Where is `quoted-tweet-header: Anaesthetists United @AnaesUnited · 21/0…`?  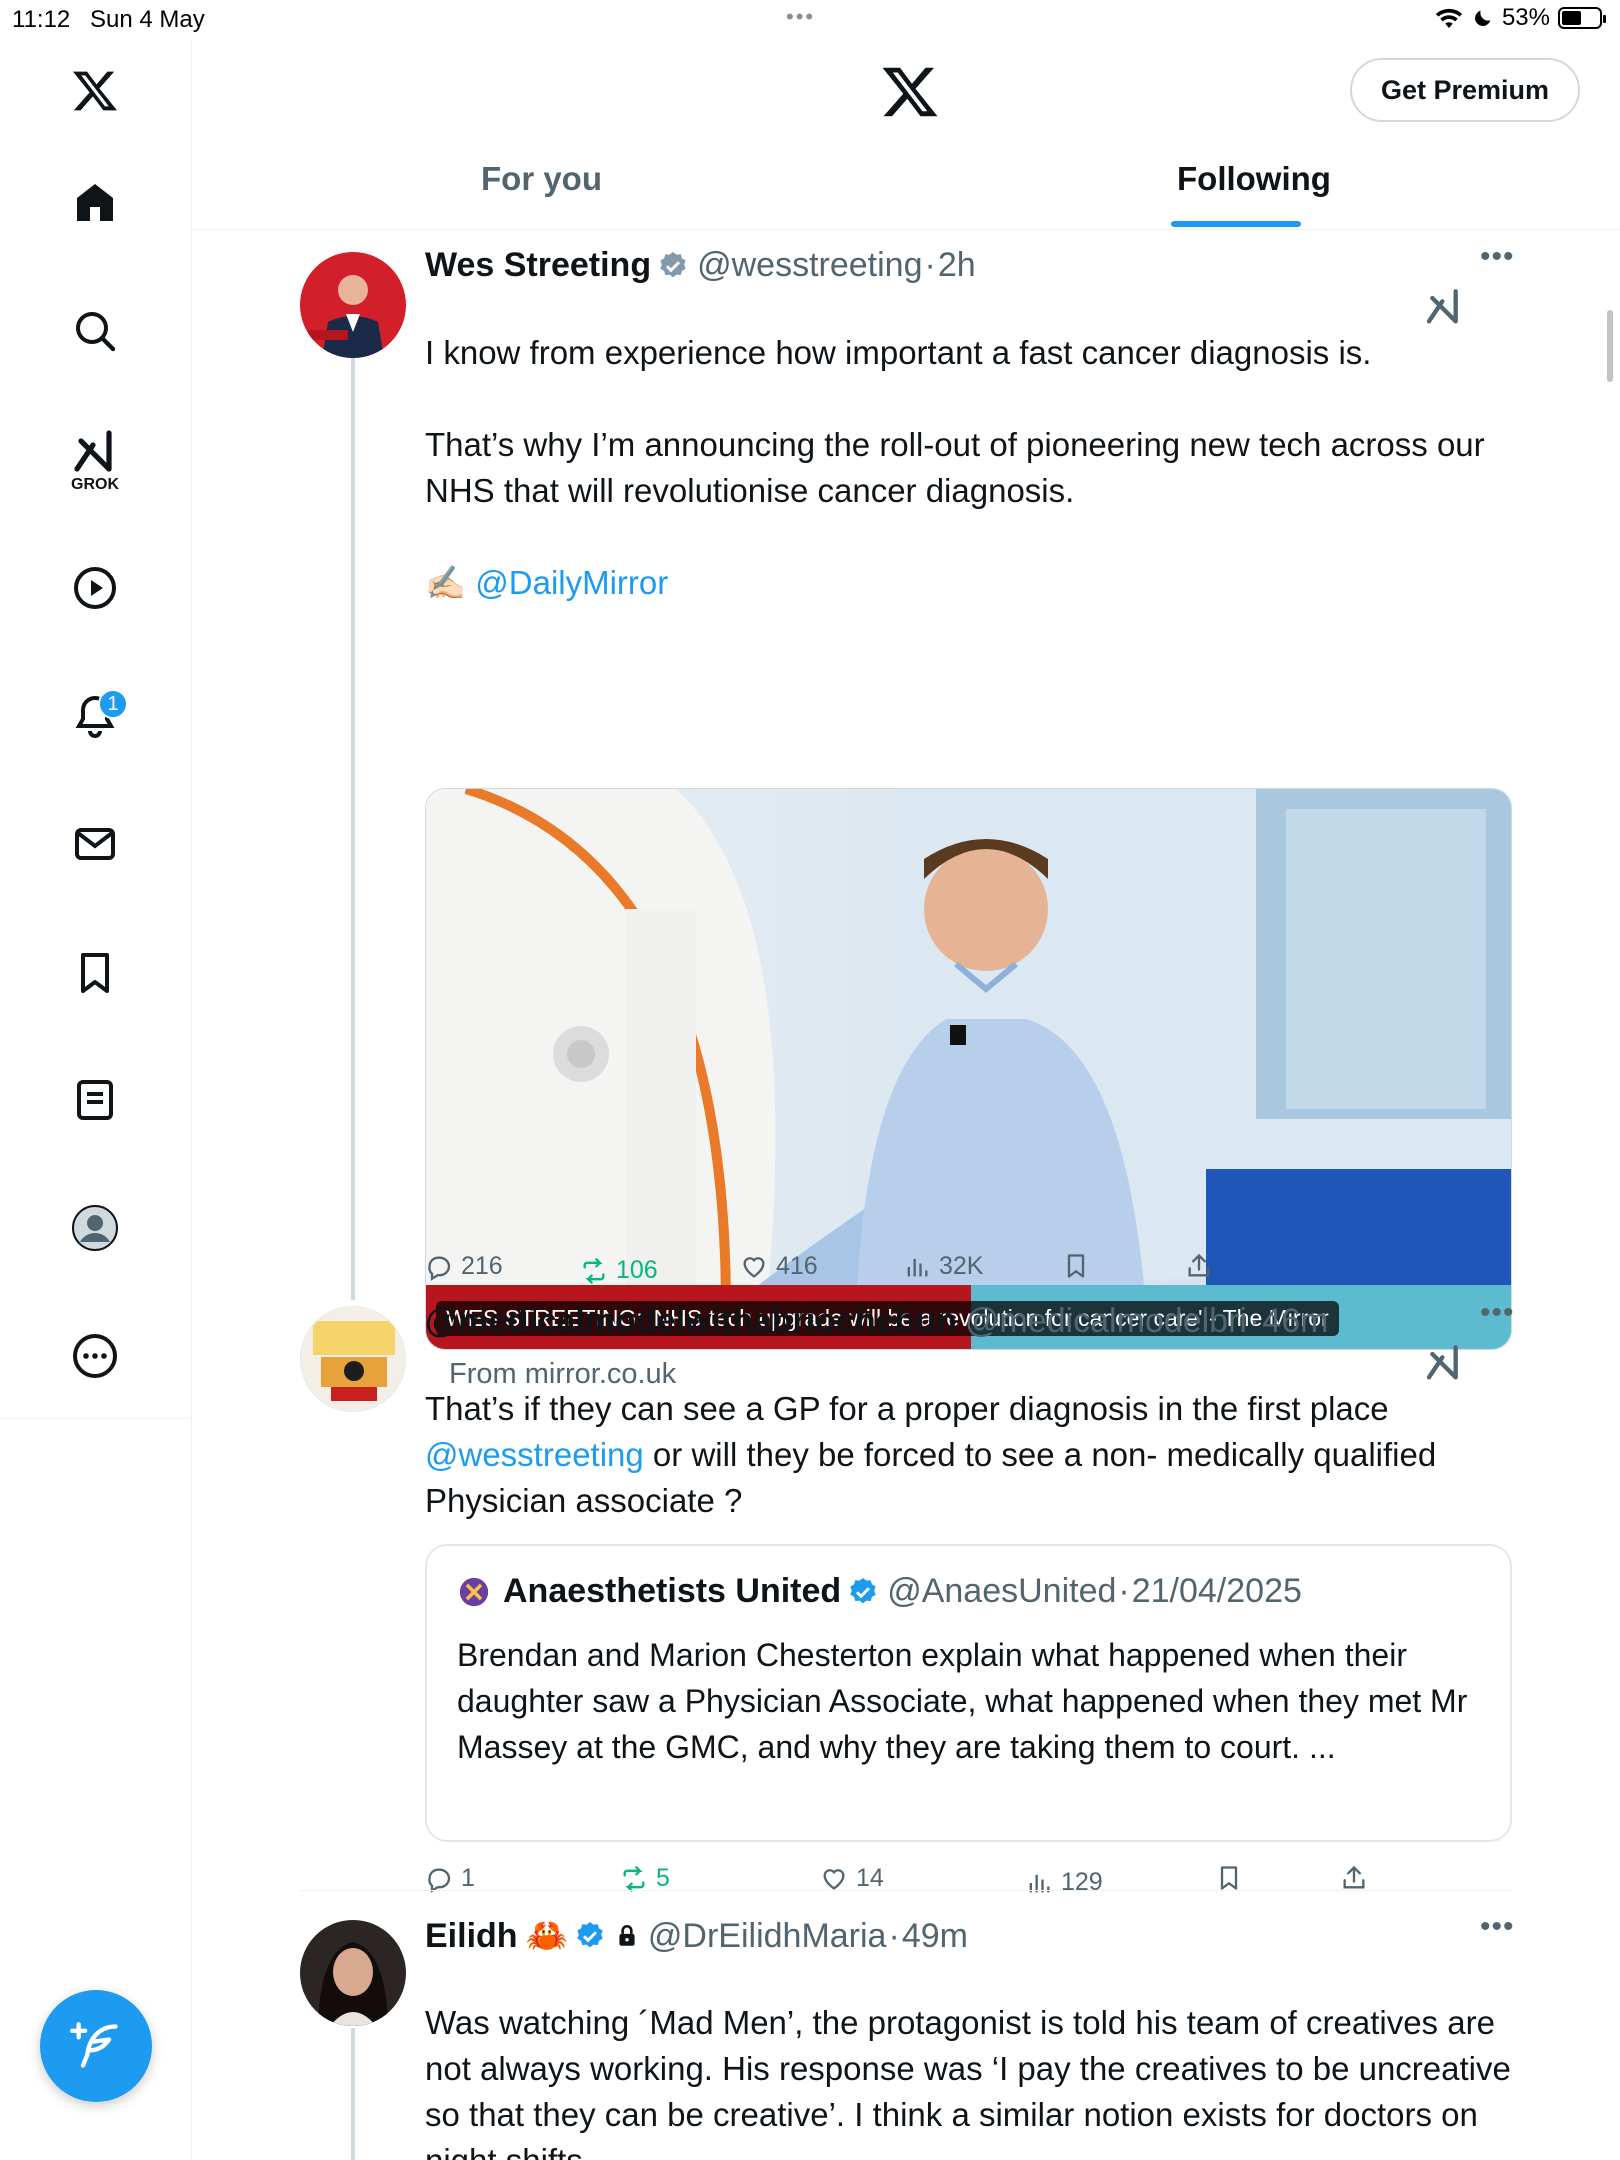
quoted-tweet-header: Anaesthetists United @AnaesUnited · 21/0… is located at coordinates (879, 1591).